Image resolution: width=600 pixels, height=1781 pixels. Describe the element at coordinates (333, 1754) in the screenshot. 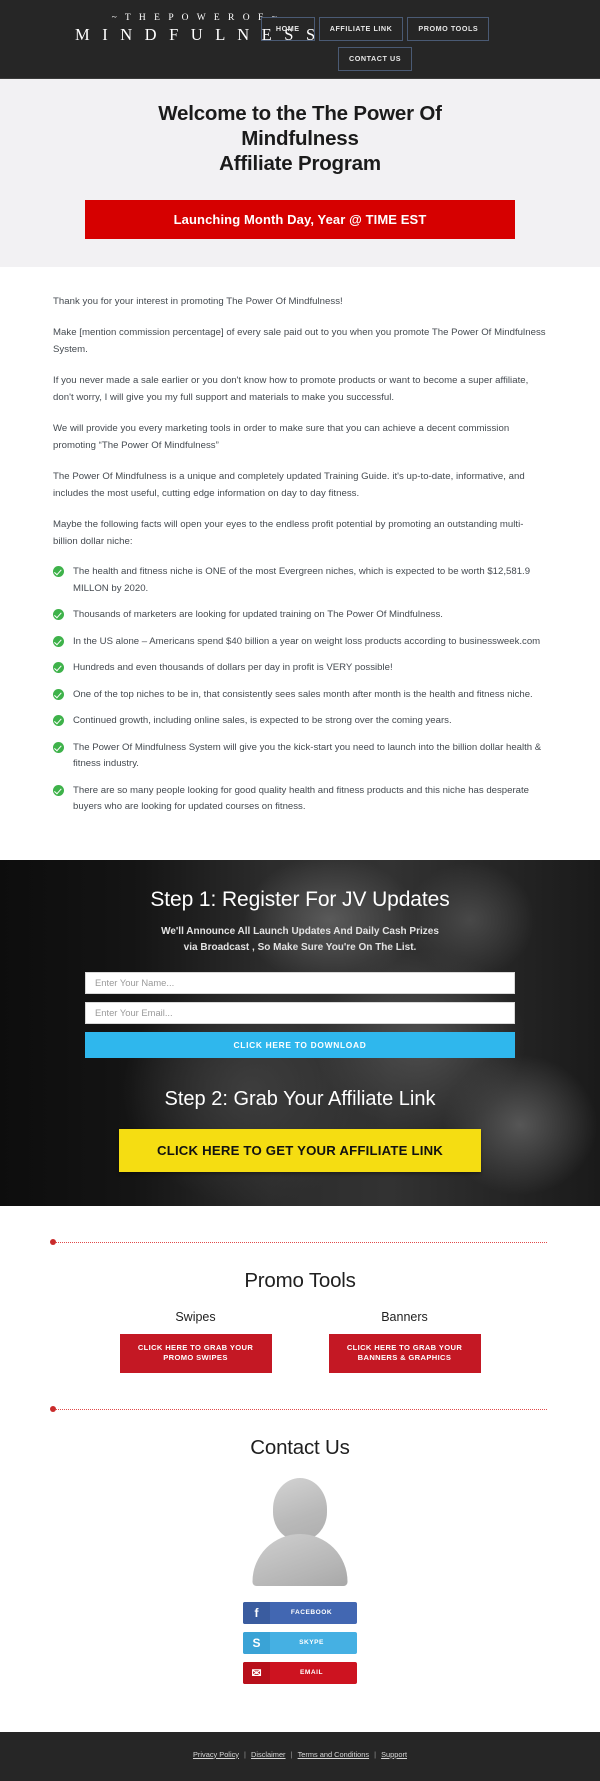

I see `footer-link-terms-and-conditions: Terms and Conditions` at that location.